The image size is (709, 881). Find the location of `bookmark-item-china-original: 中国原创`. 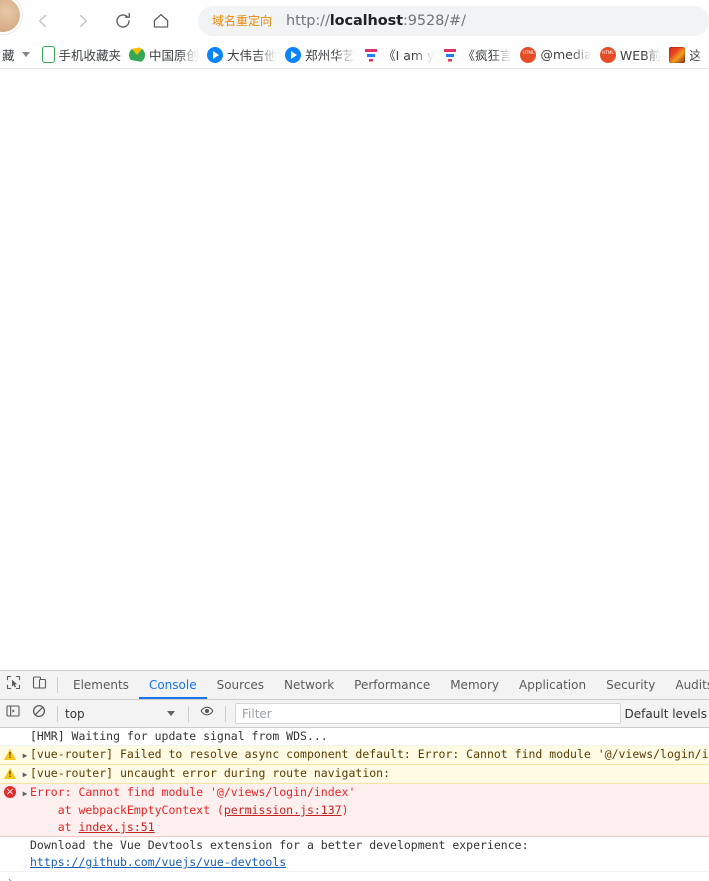

bookmark-item-china-original: 中国原创 is located at coordinates (164, 55).